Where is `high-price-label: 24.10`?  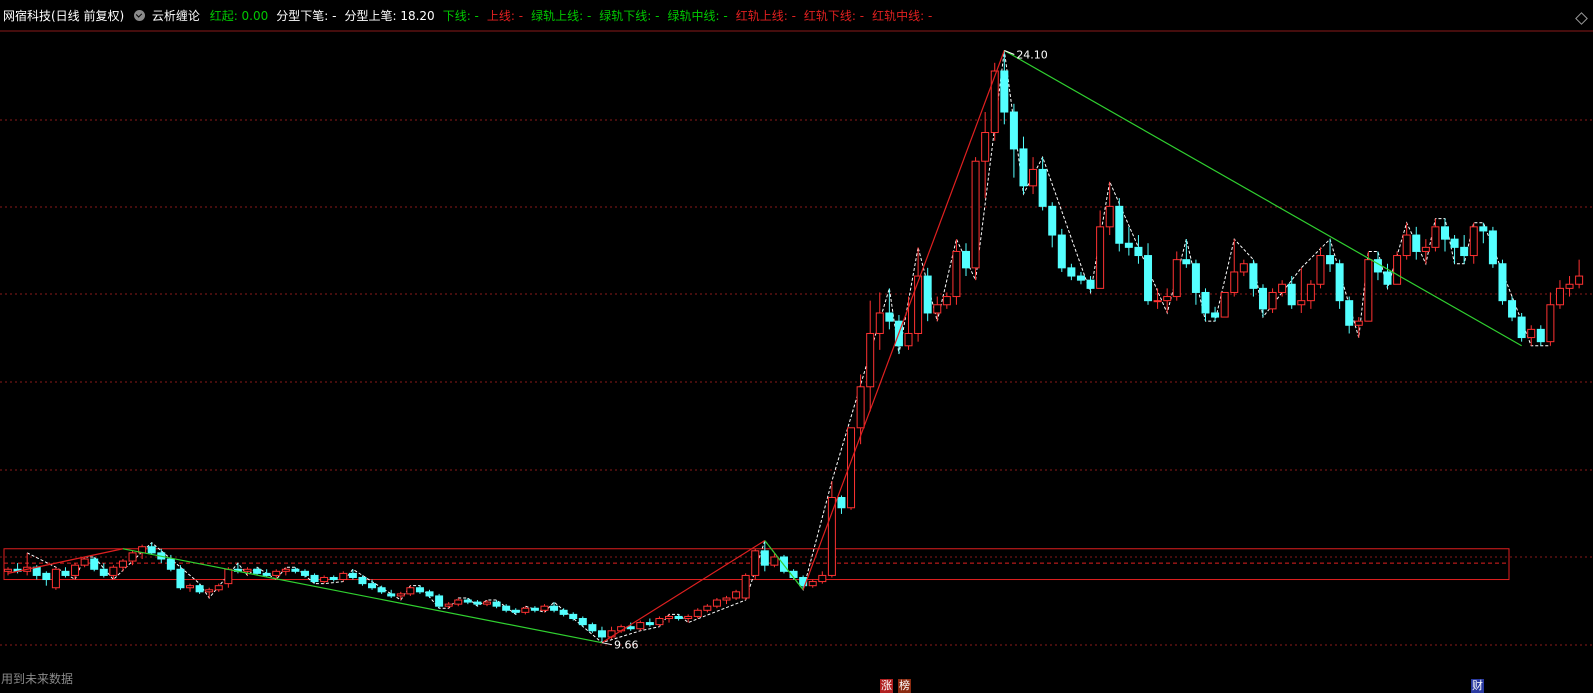
high-price-label: 24.10 is located at coordinates (1032, 55).